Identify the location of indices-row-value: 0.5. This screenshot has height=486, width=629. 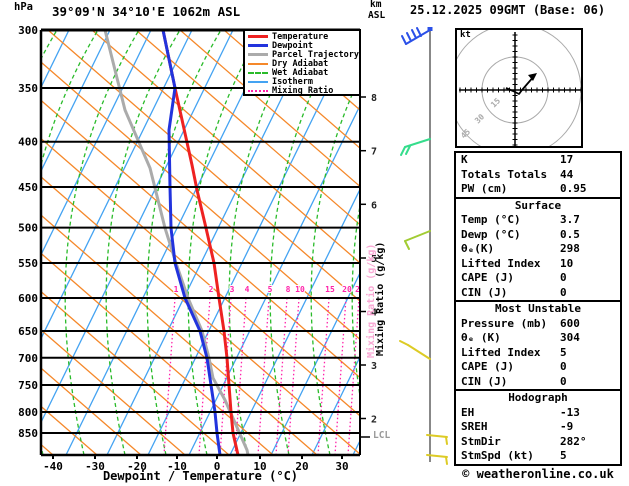
(570, 234).